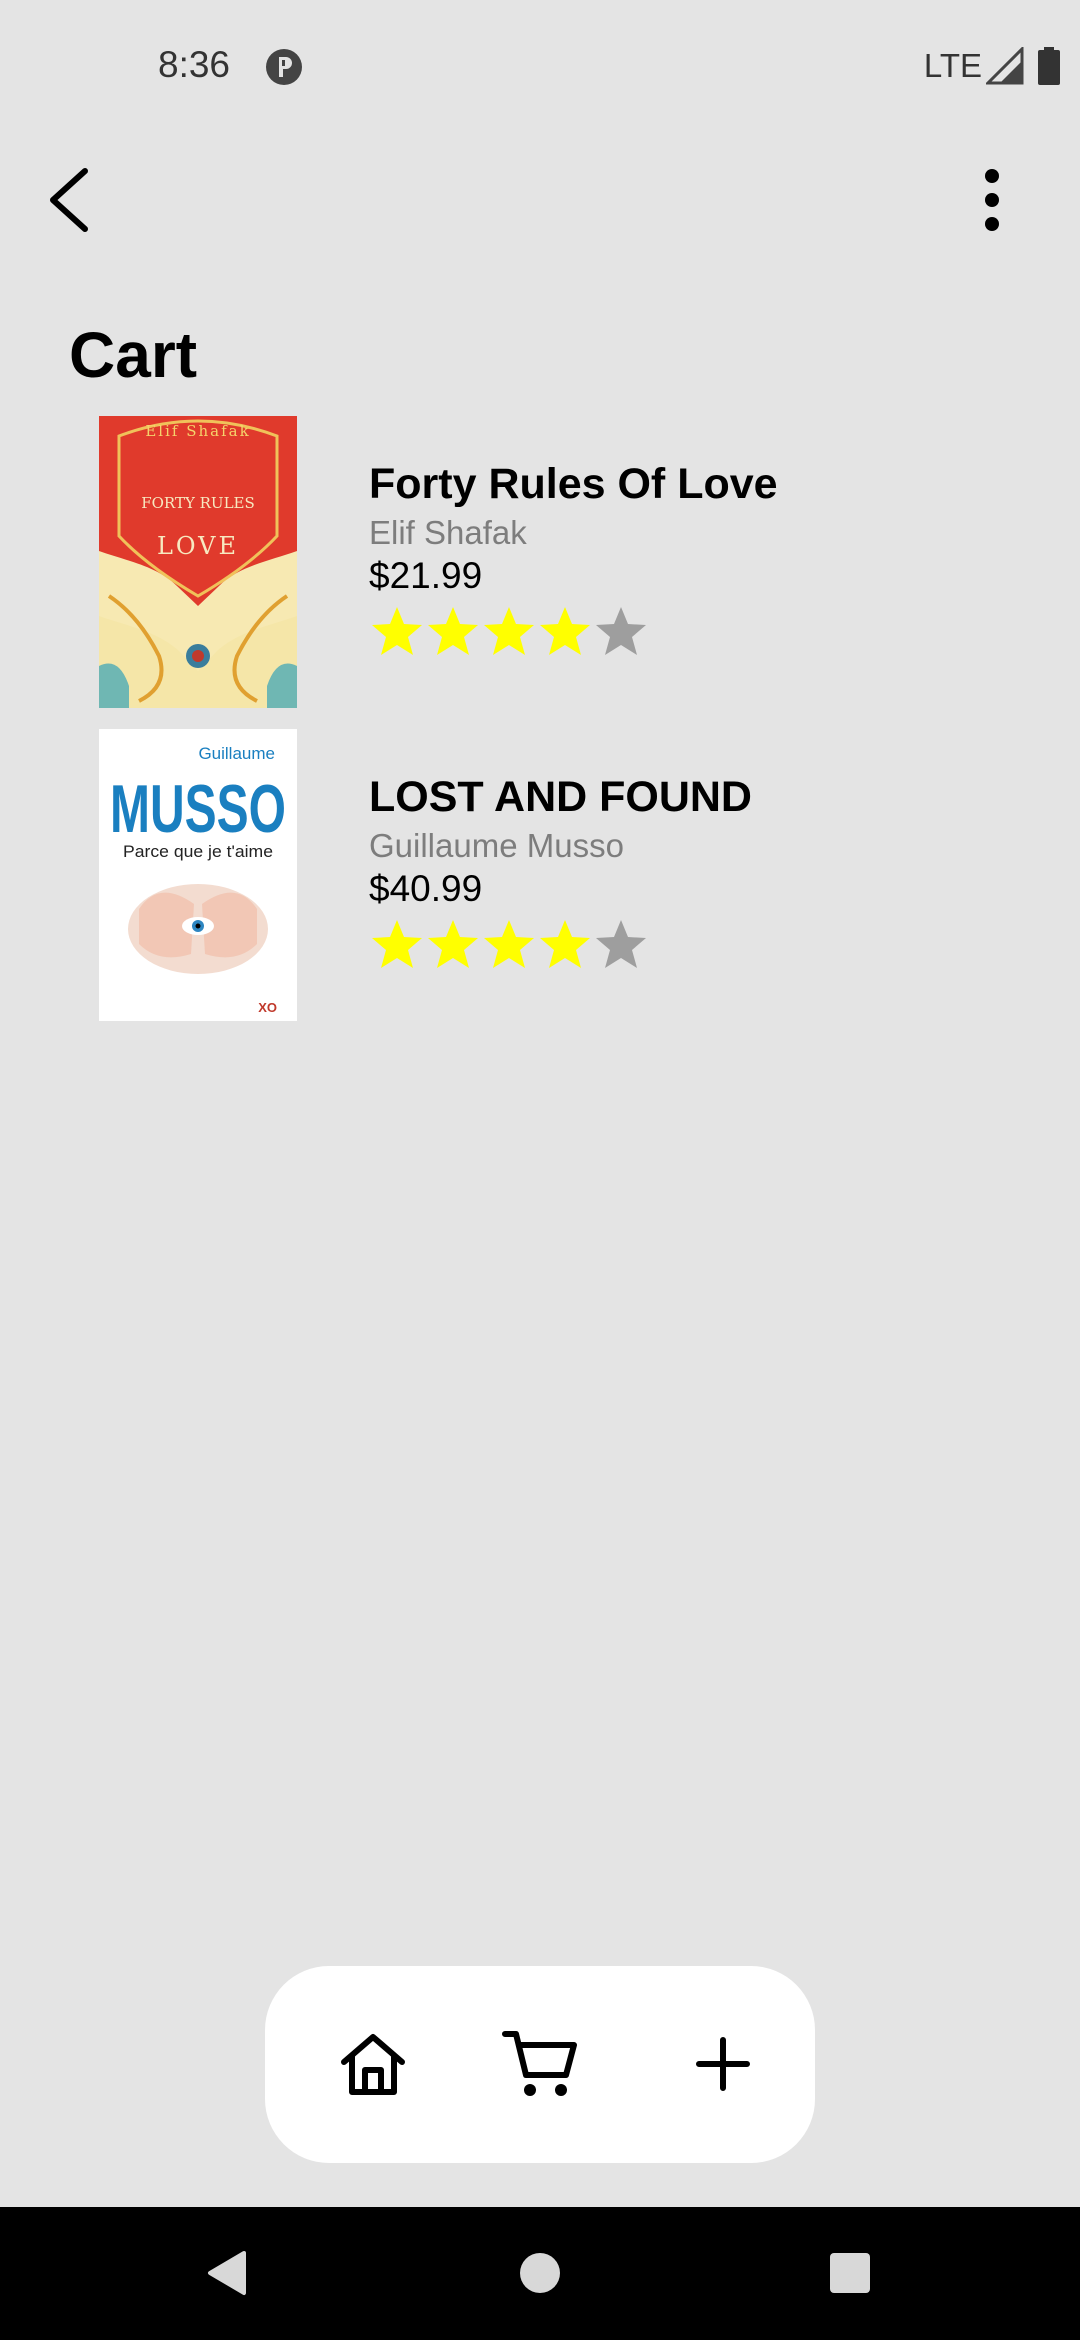  I want to click on cover-title-line2: LOVE, so click(198, 546).